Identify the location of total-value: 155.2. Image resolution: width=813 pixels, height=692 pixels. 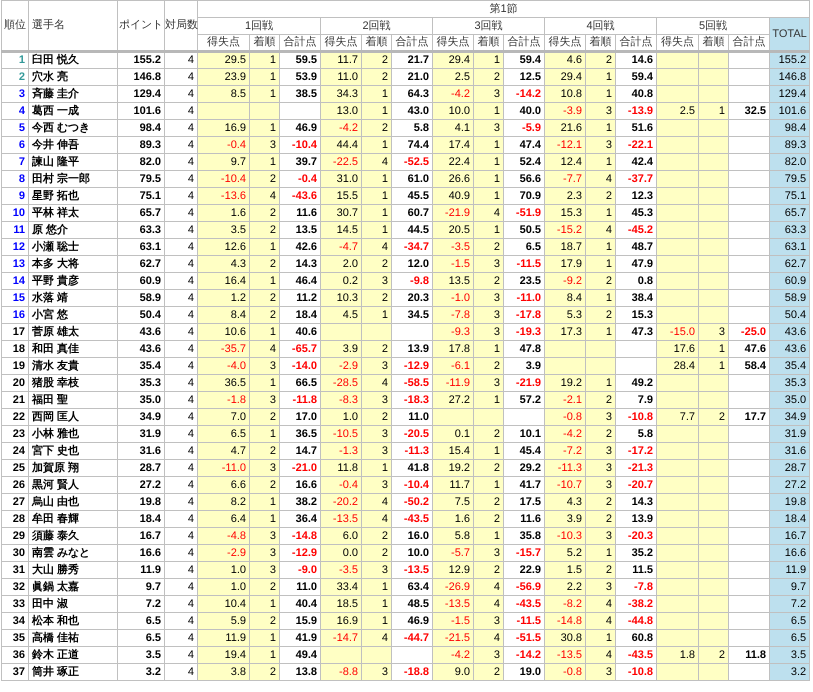
(792, 60).